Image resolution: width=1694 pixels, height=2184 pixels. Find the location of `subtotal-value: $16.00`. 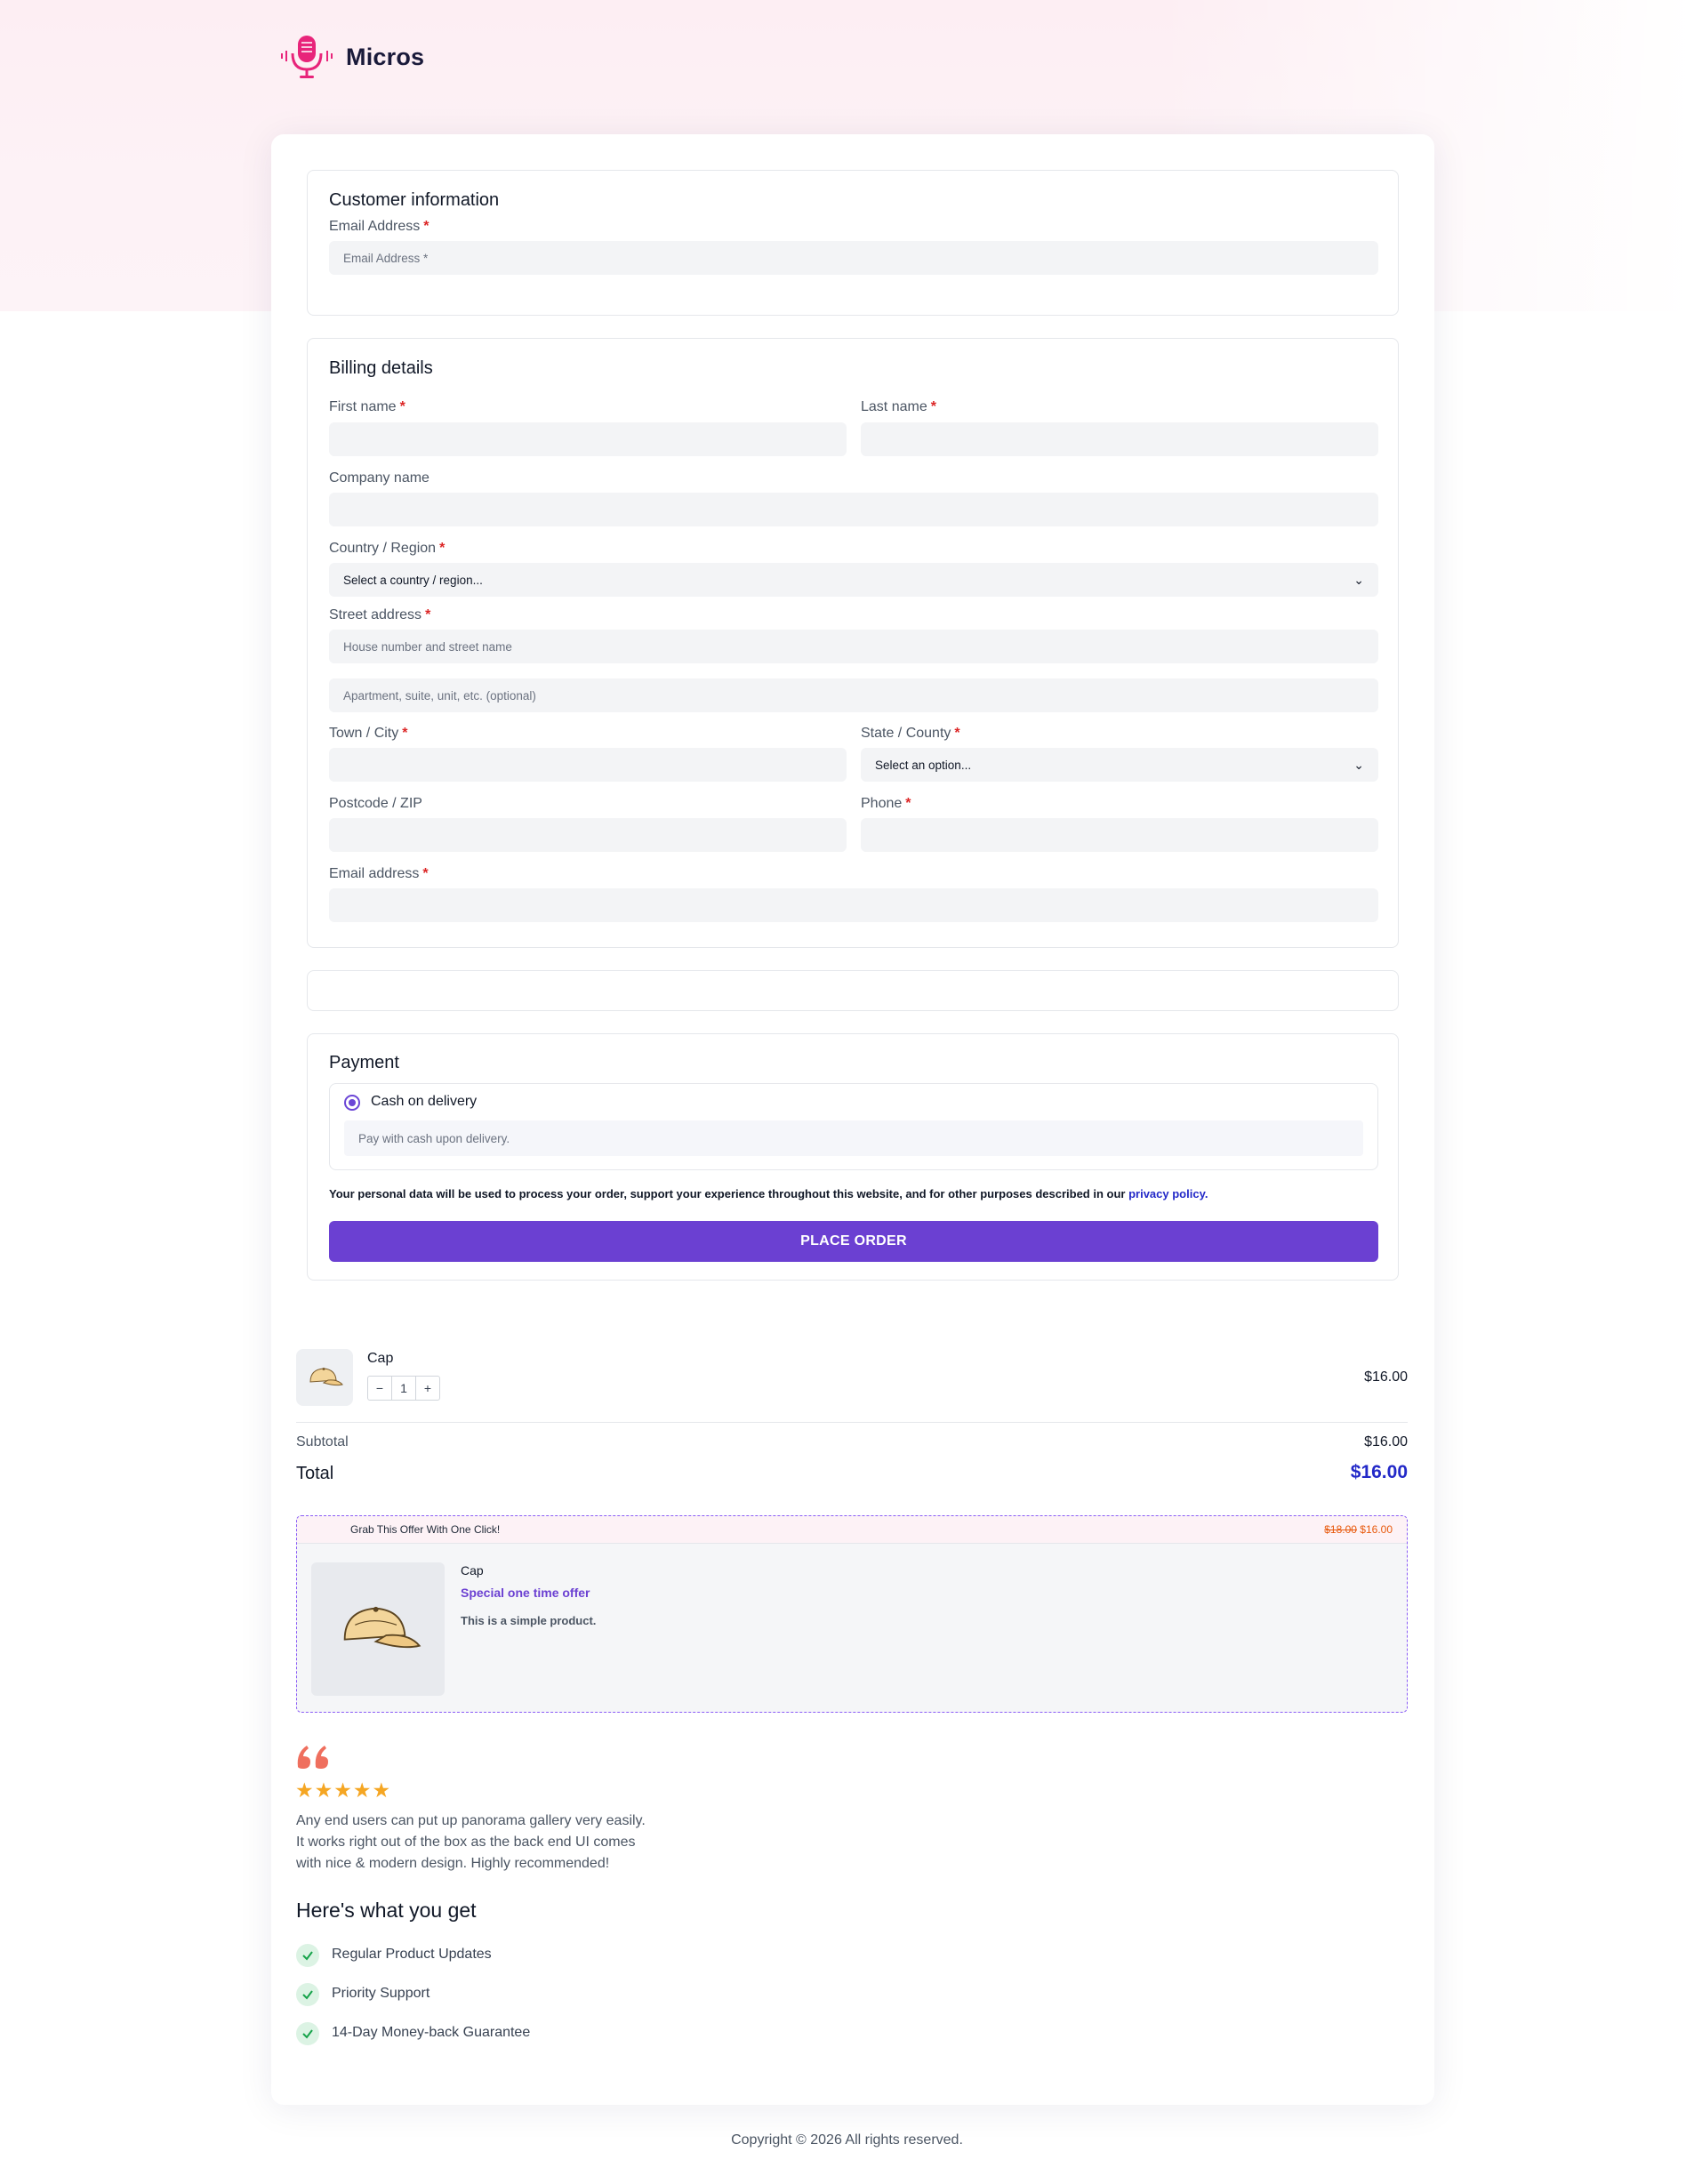

subtotal-value: $16.00 is located at coordinates (1386, 1441).